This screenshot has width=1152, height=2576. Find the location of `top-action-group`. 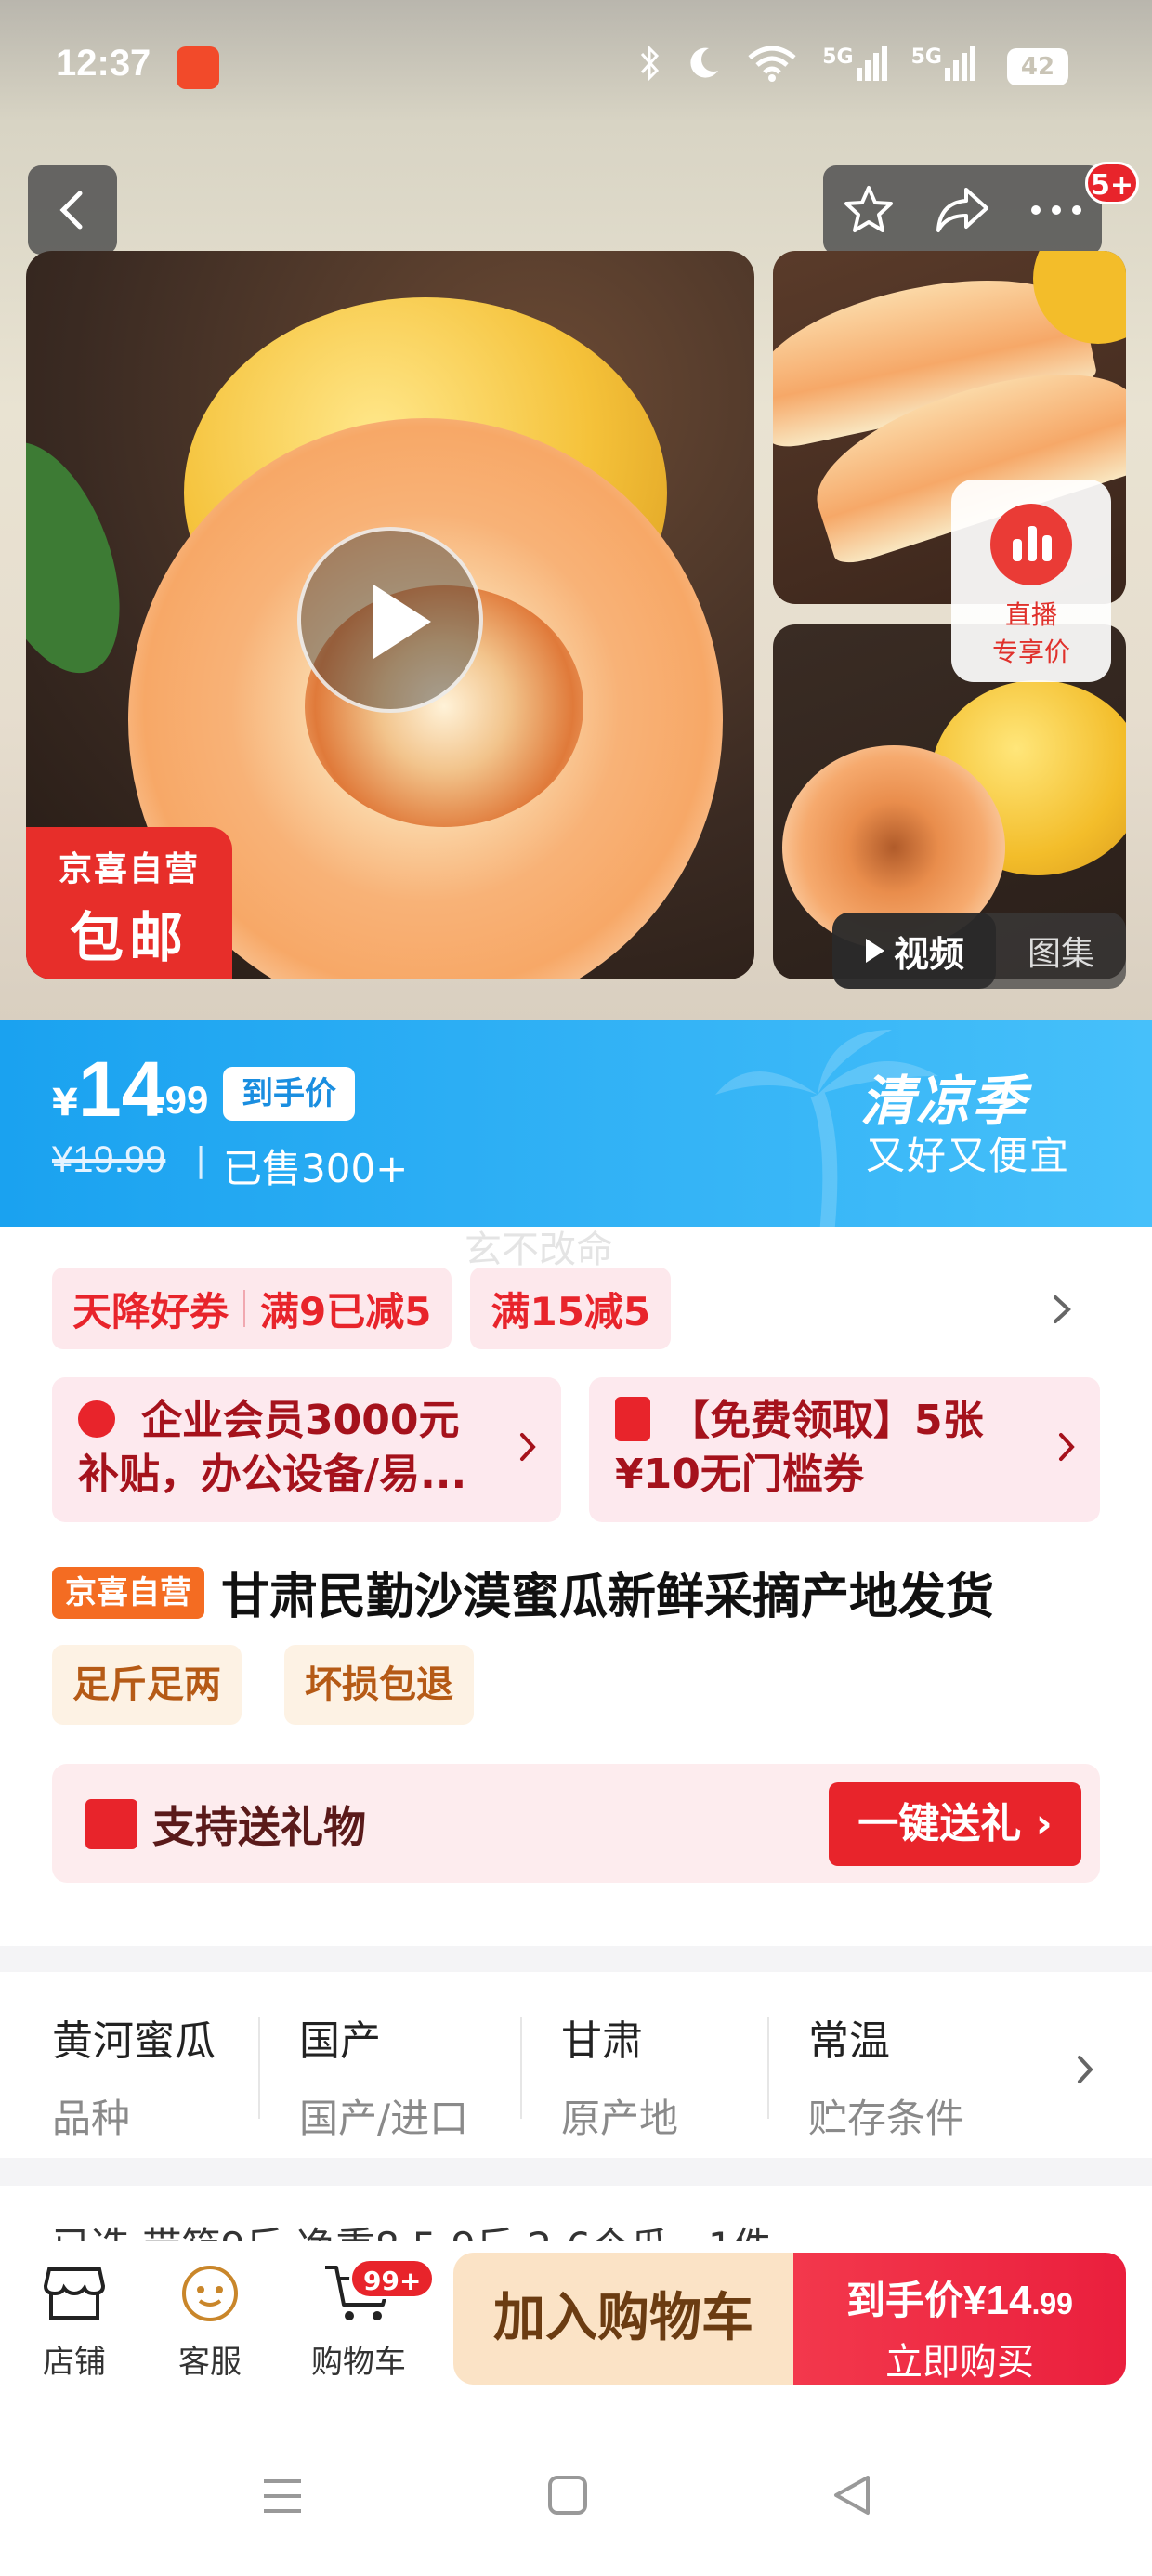

top-action-group is located at coordinates (962, 210).